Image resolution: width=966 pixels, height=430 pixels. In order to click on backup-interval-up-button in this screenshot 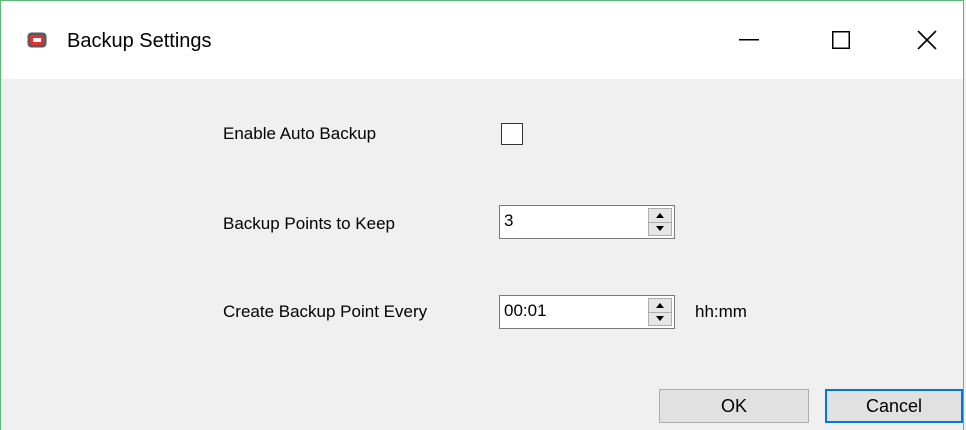, I will do `click(660, 306)`.